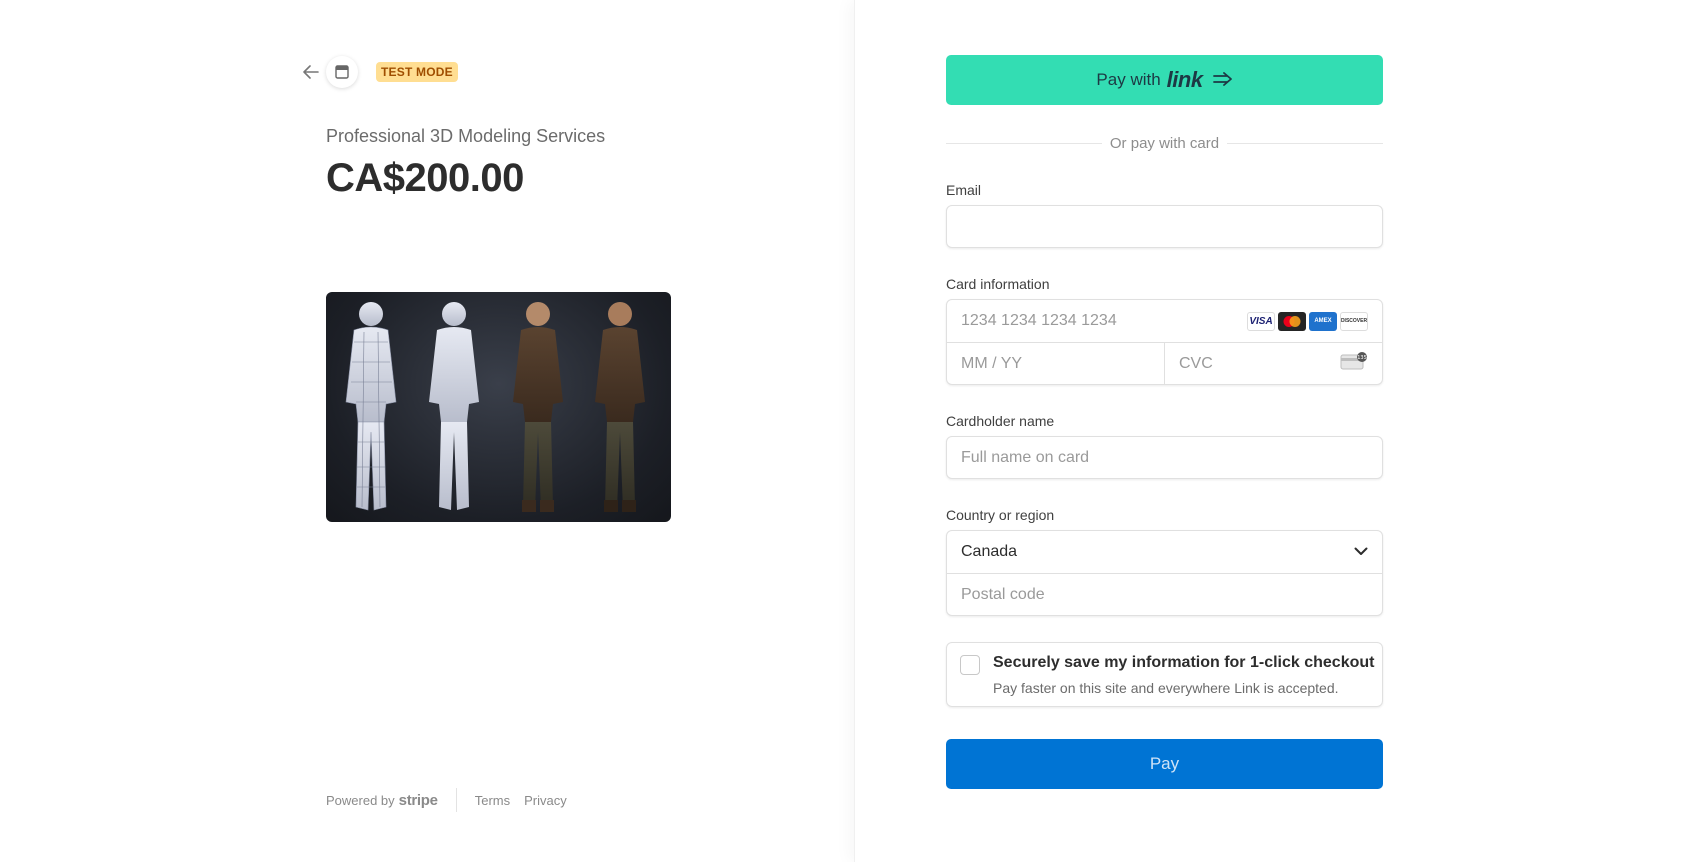  I want to click on svg-text: 135, so click(1362, 358).